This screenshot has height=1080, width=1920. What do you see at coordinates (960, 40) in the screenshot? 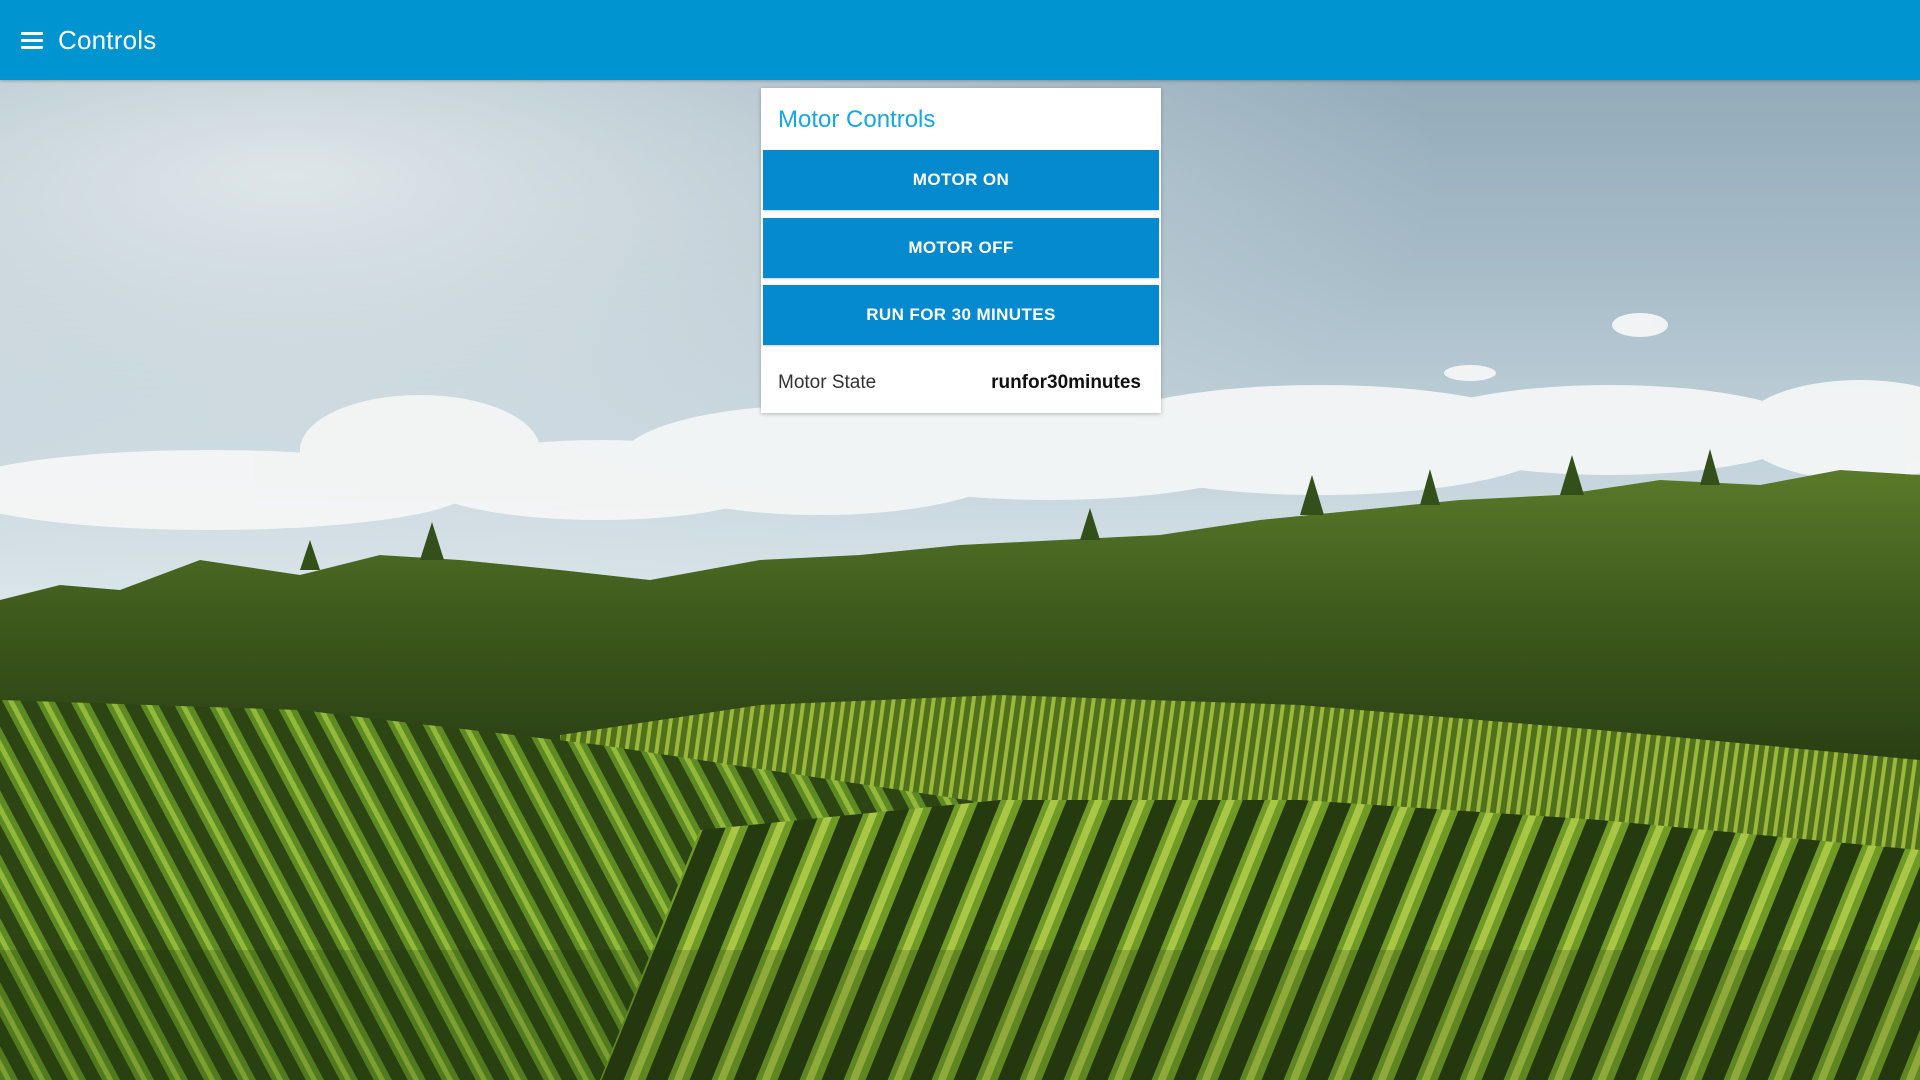
I see `app-header: Controls` at bounding box center [960, 40].